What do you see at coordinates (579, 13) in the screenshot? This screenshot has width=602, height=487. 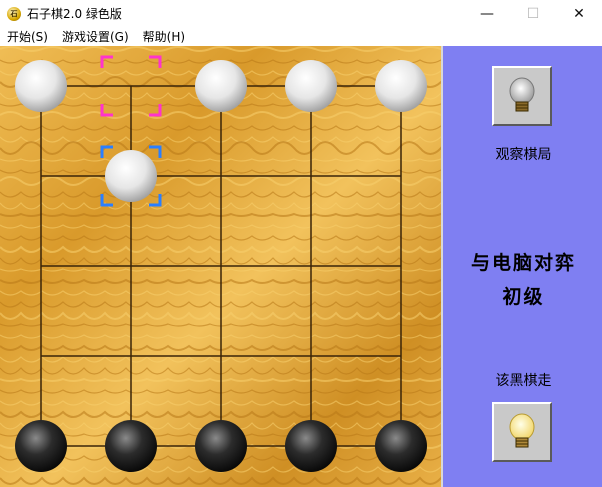 I see `close-button: ✕` at bounding box center [579, 13].